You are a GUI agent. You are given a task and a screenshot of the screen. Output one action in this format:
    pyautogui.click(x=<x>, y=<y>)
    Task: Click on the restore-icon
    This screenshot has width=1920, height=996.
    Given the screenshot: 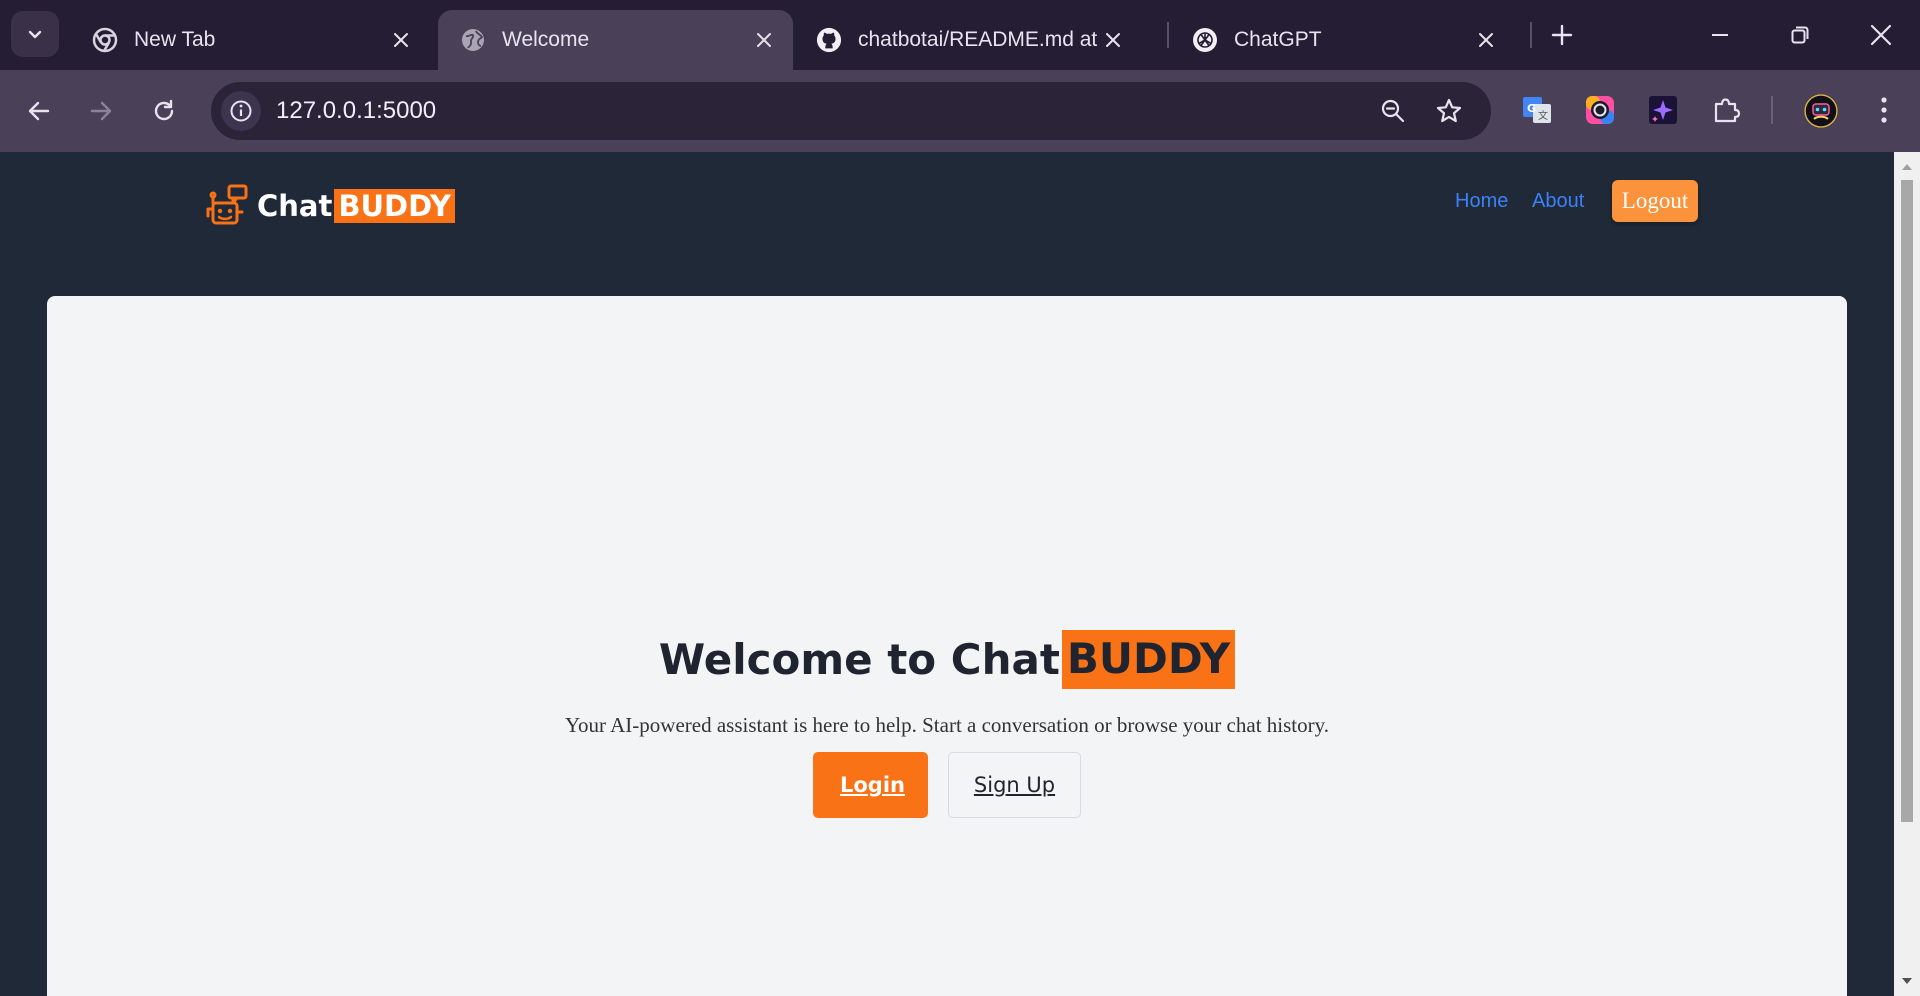 What is the action you would take?
    pyautogui.click(x=1800, y=35)
    